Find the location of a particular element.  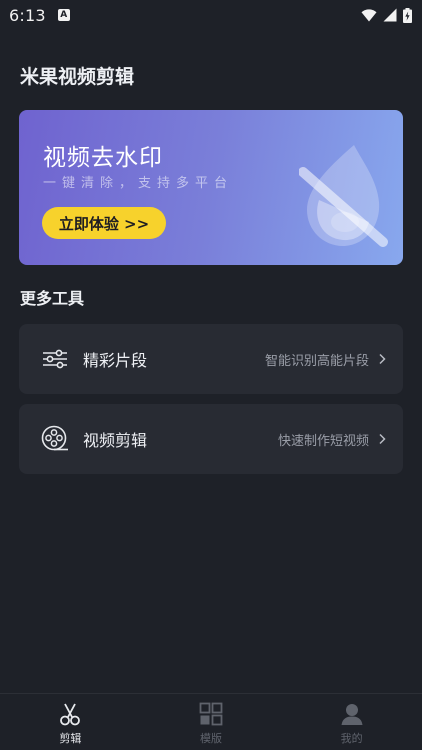

nav-label: 我的 is located at coordinates (351, 738).